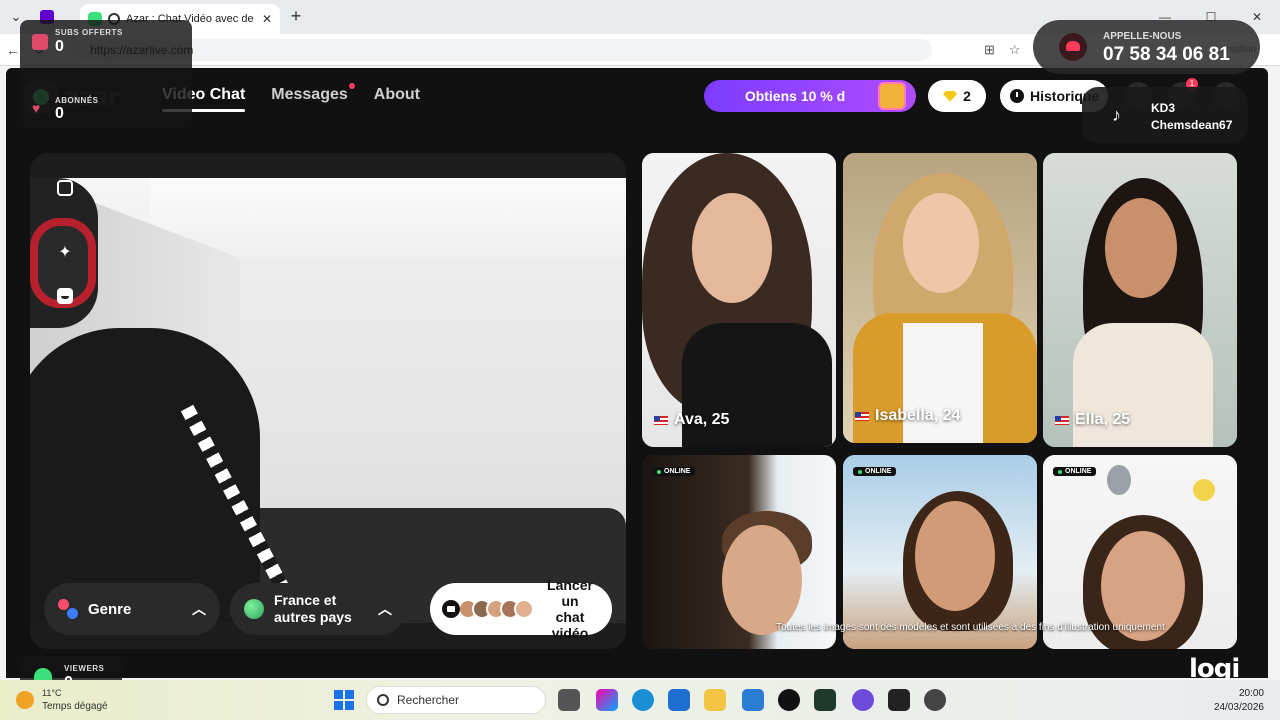  What do you see at coordinates (570, 617) in the screenshot?
I see `launch-line3: chat` at bounding box center [570, 617].